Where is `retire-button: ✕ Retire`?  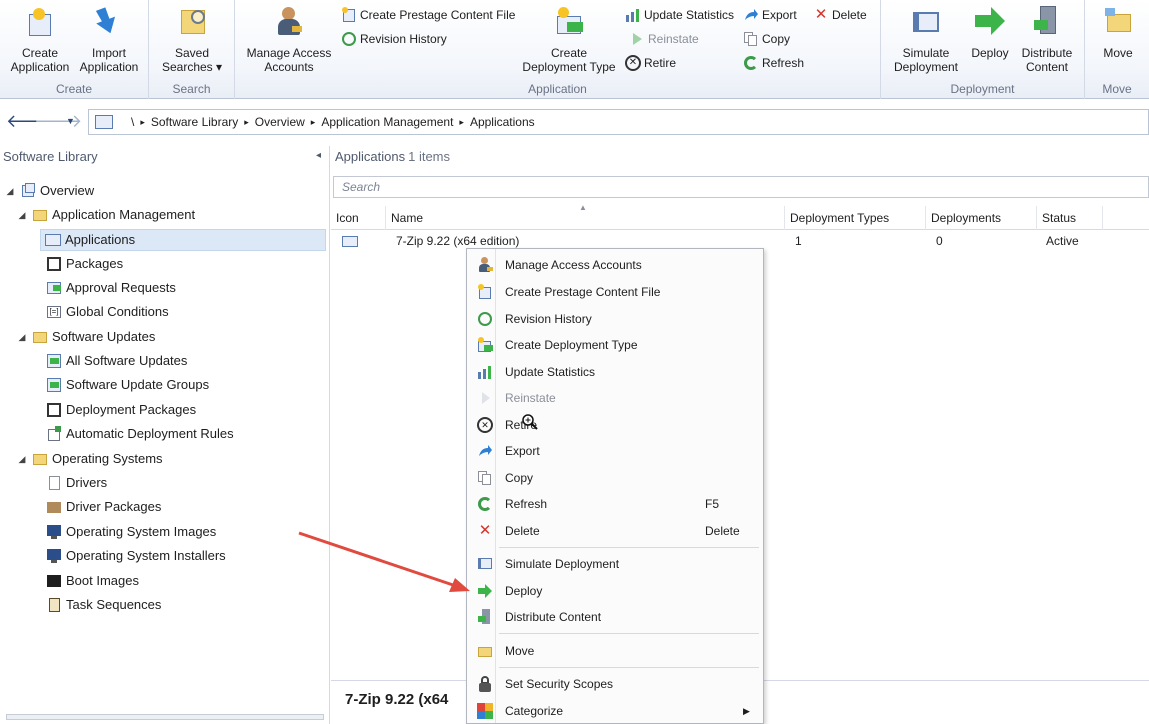
retire-button: ✕ Retire is located at coordinates (650, 63).